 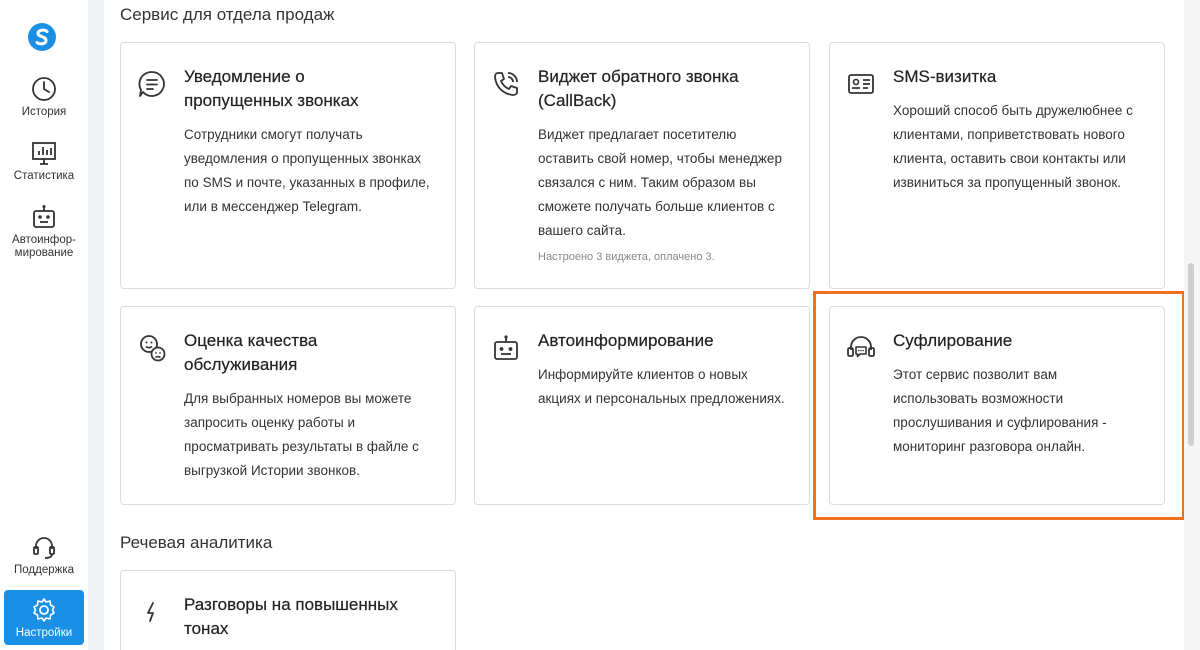 I want to click on sidebar-item-history: История, so click(x=44, y=97).